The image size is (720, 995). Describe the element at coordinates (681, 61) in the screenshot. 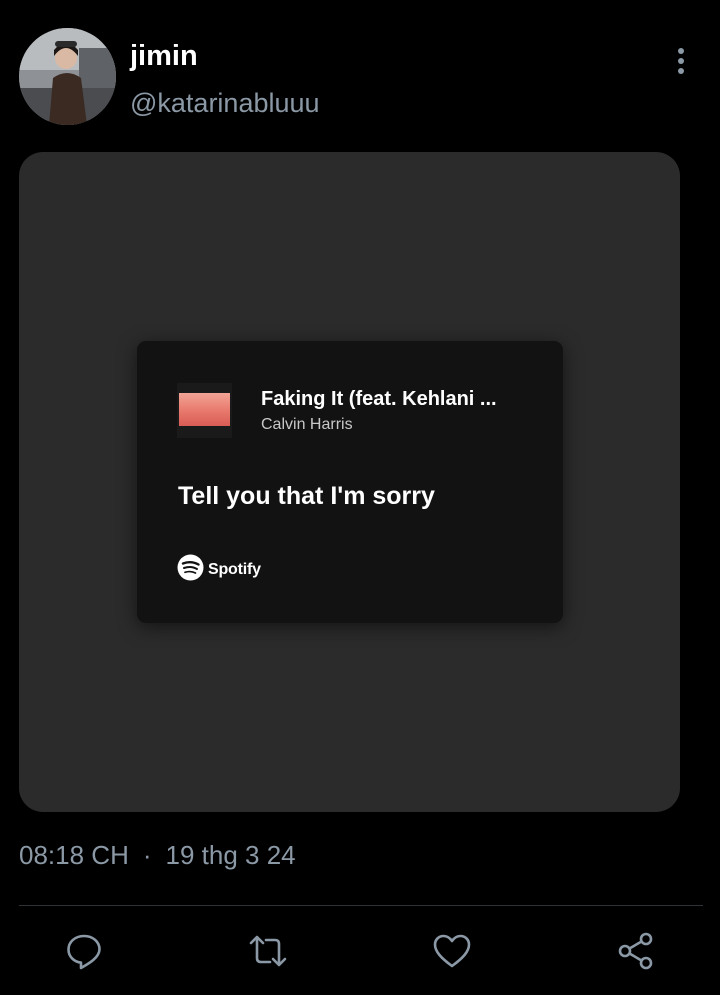

I see `more-options-icon` at that location.